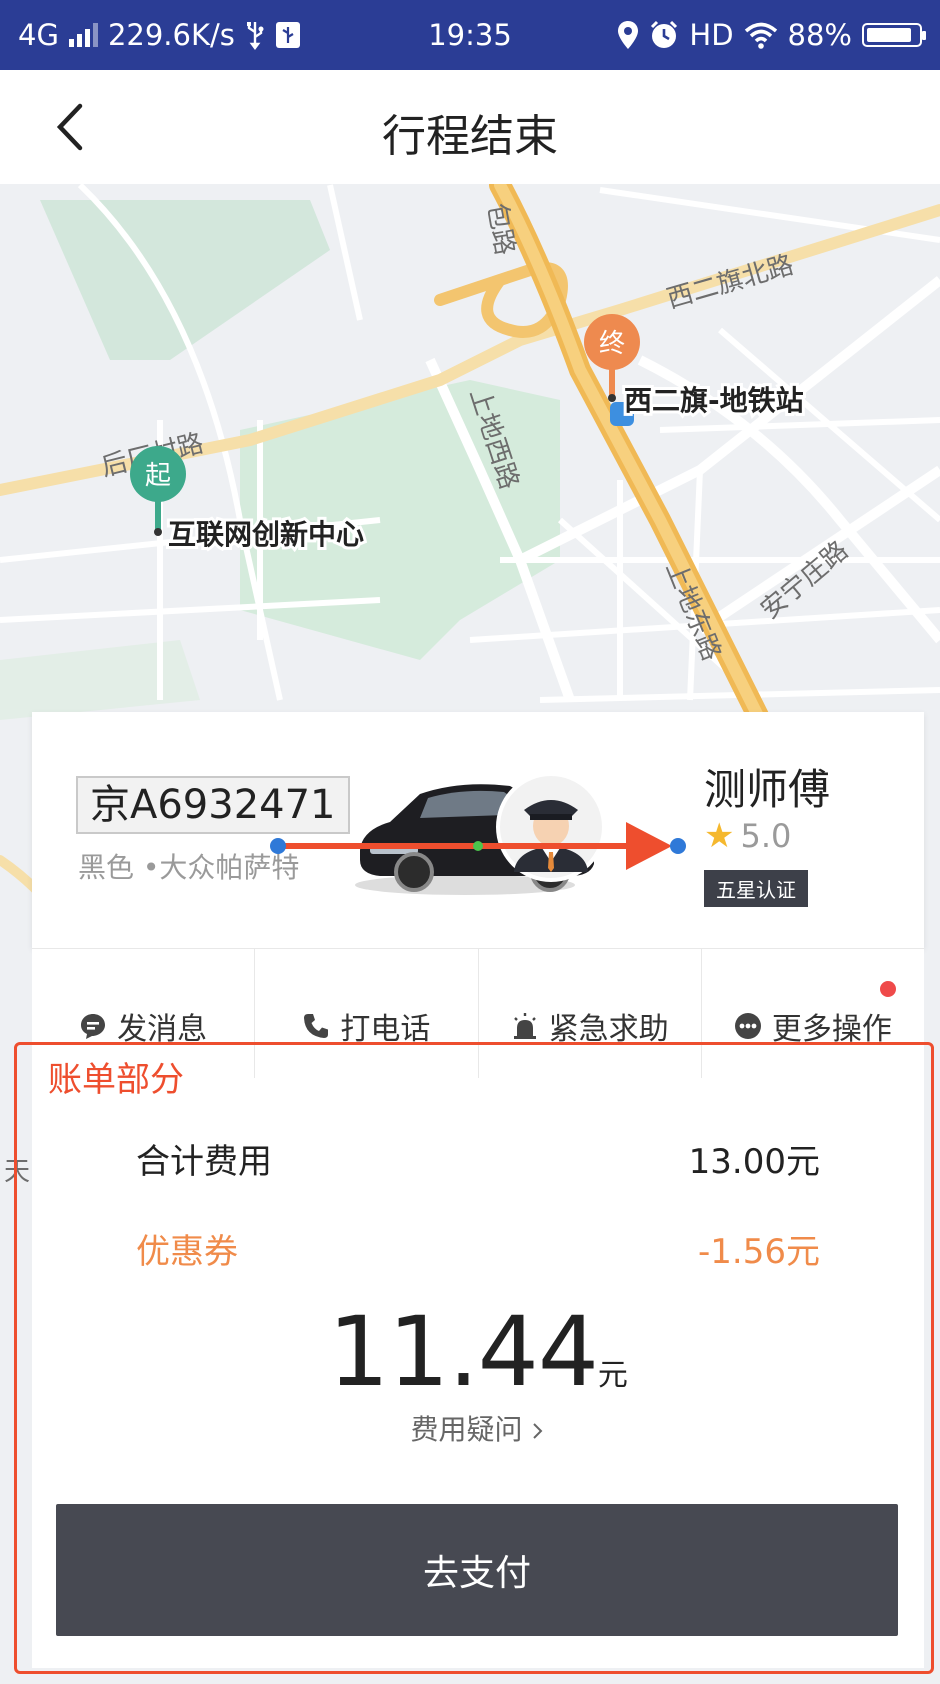 The width and height of the screenshot is (940, 1684). Describe the element at coordinates (116, 1080) in the screenshot. I see `annotation-label: 账单部分` at that location.